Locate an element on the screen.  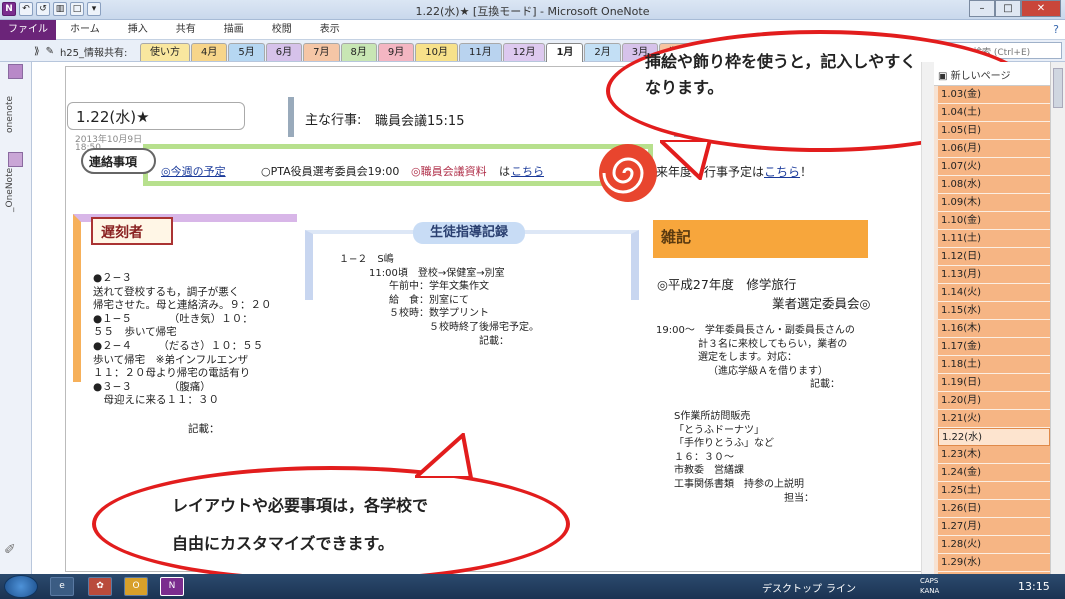
text-line: 「とうふドーナツ」 is located at coordinates (719, 430).